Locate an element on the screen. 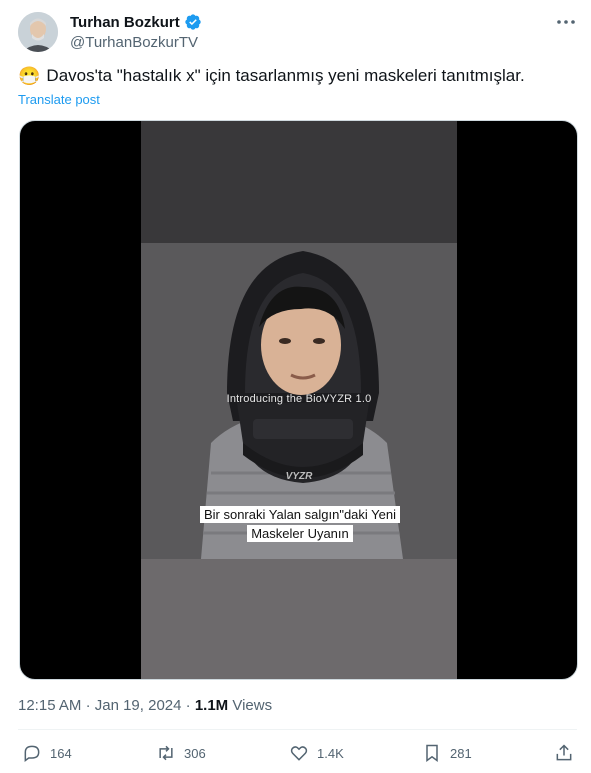 Image resolution: width=591 pixels, height=773 pixels. reply-count: 164 is located at coordinates (61, 753).